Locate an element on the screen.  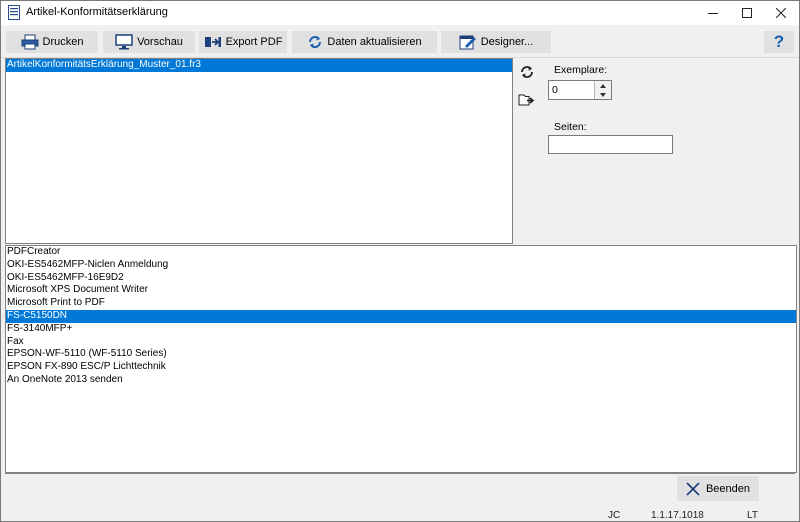
help-button: ? is located at coordinates (779, 42).